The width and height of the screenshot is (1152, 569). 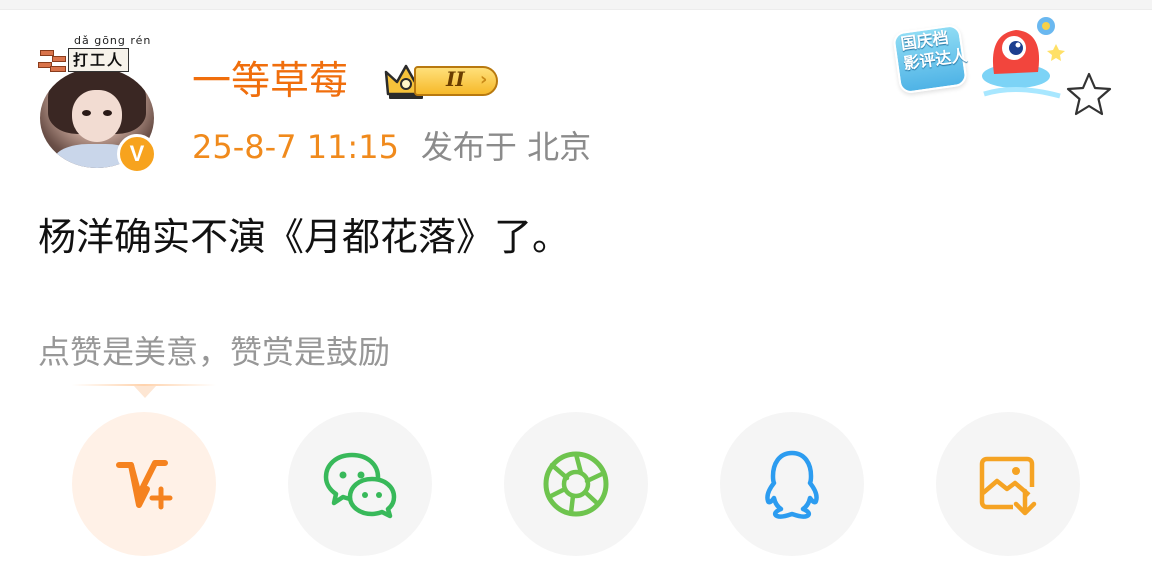 I want to click on pendant-pinyin: dǎ gōng rén, so click(x=113, y=40).